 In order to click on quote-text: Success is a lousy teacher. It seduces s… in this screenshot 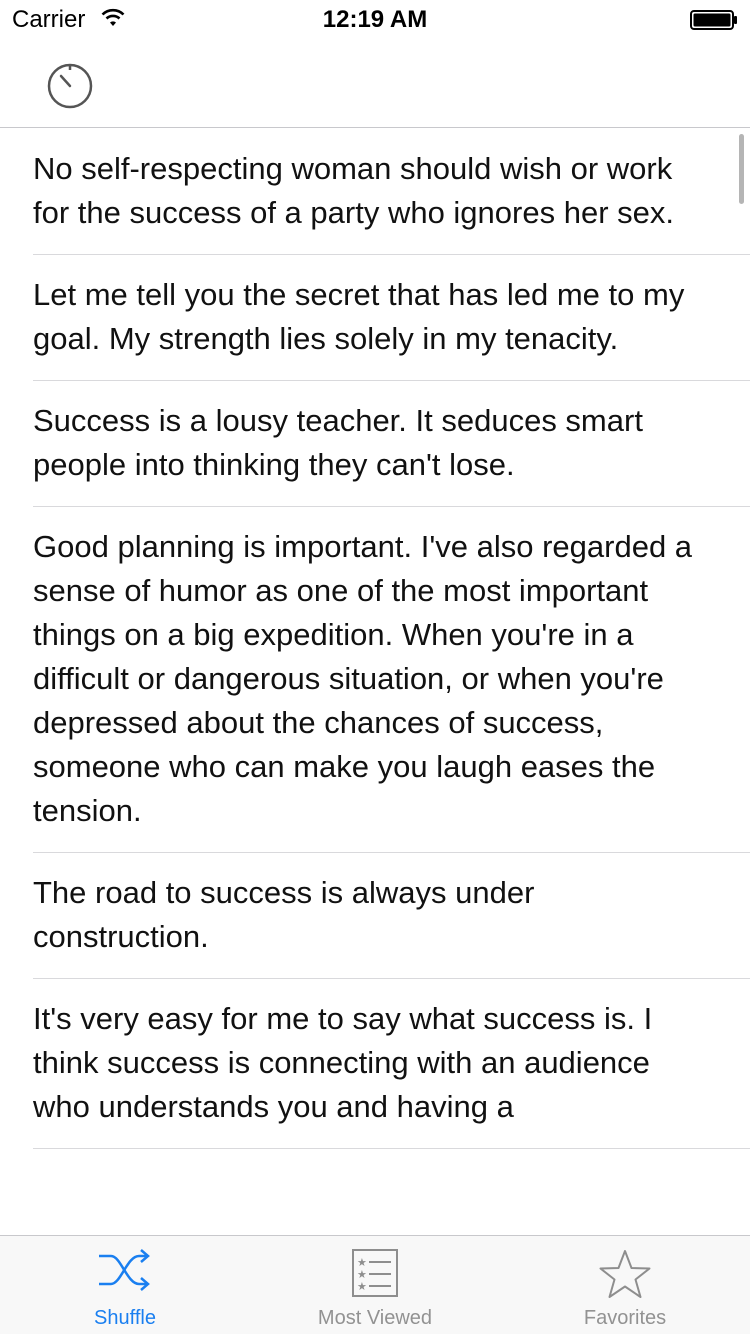, I will do `click(338, 442)`.